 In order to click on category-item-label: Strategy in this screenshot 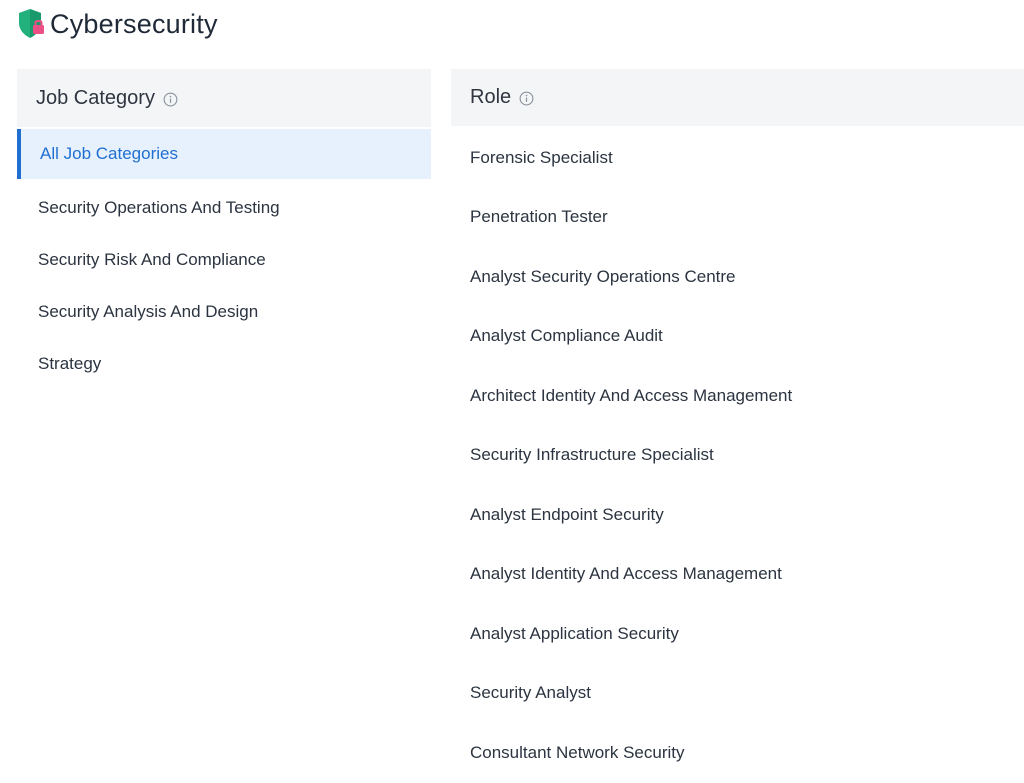, I will do `click(70, 363)`.